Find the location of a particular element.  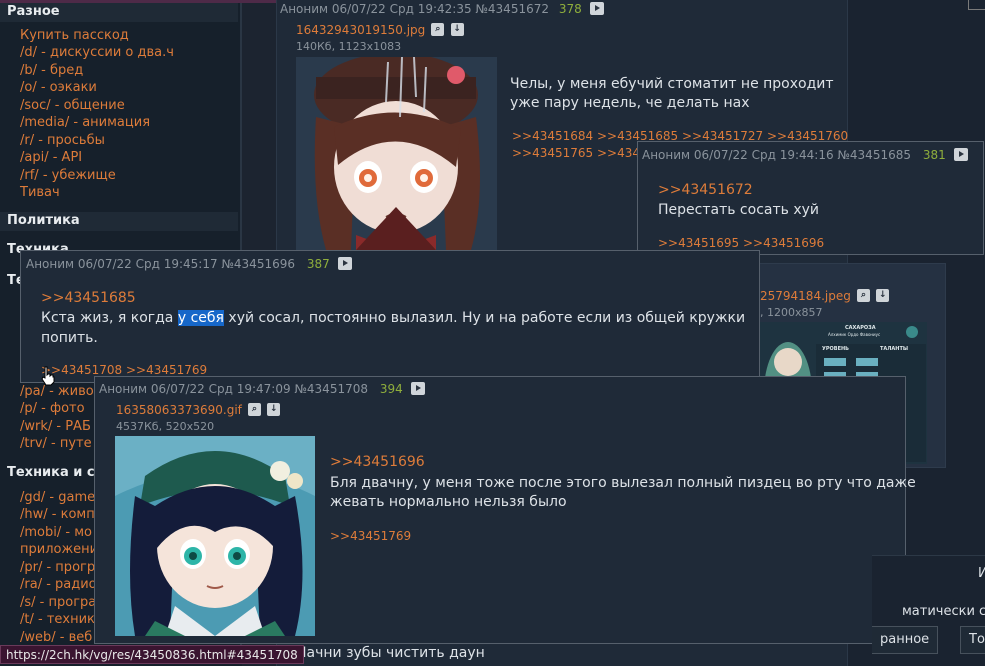

sidebar-item-rf: /rf/ - убежище is located at coordinates (68, 175).